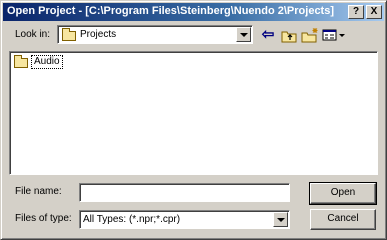  What do you see at coordinates (184, 192) in the screenshot?
I see `file-name-input` at bounding box center [184, 192].